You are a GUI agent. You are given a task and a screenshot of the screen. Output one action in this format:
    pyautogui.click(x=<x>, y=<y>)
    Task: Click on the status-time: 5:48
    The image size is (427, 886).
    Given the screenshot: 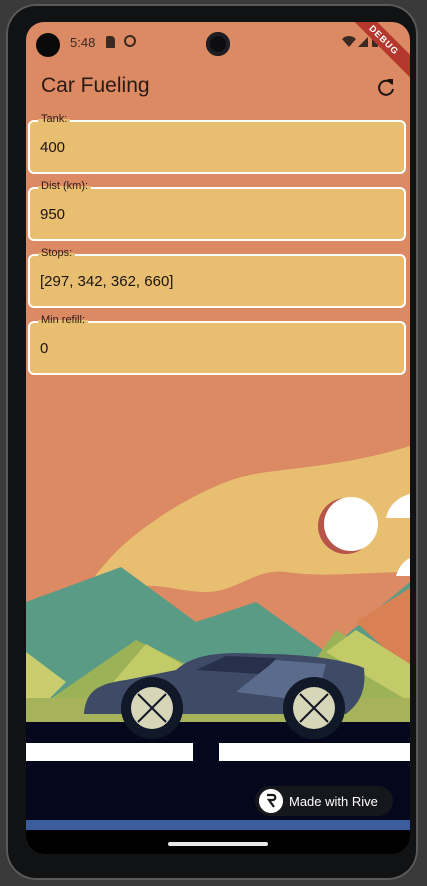 What is the action you would take?
    pyautogui.click(x=83, y=42)
    